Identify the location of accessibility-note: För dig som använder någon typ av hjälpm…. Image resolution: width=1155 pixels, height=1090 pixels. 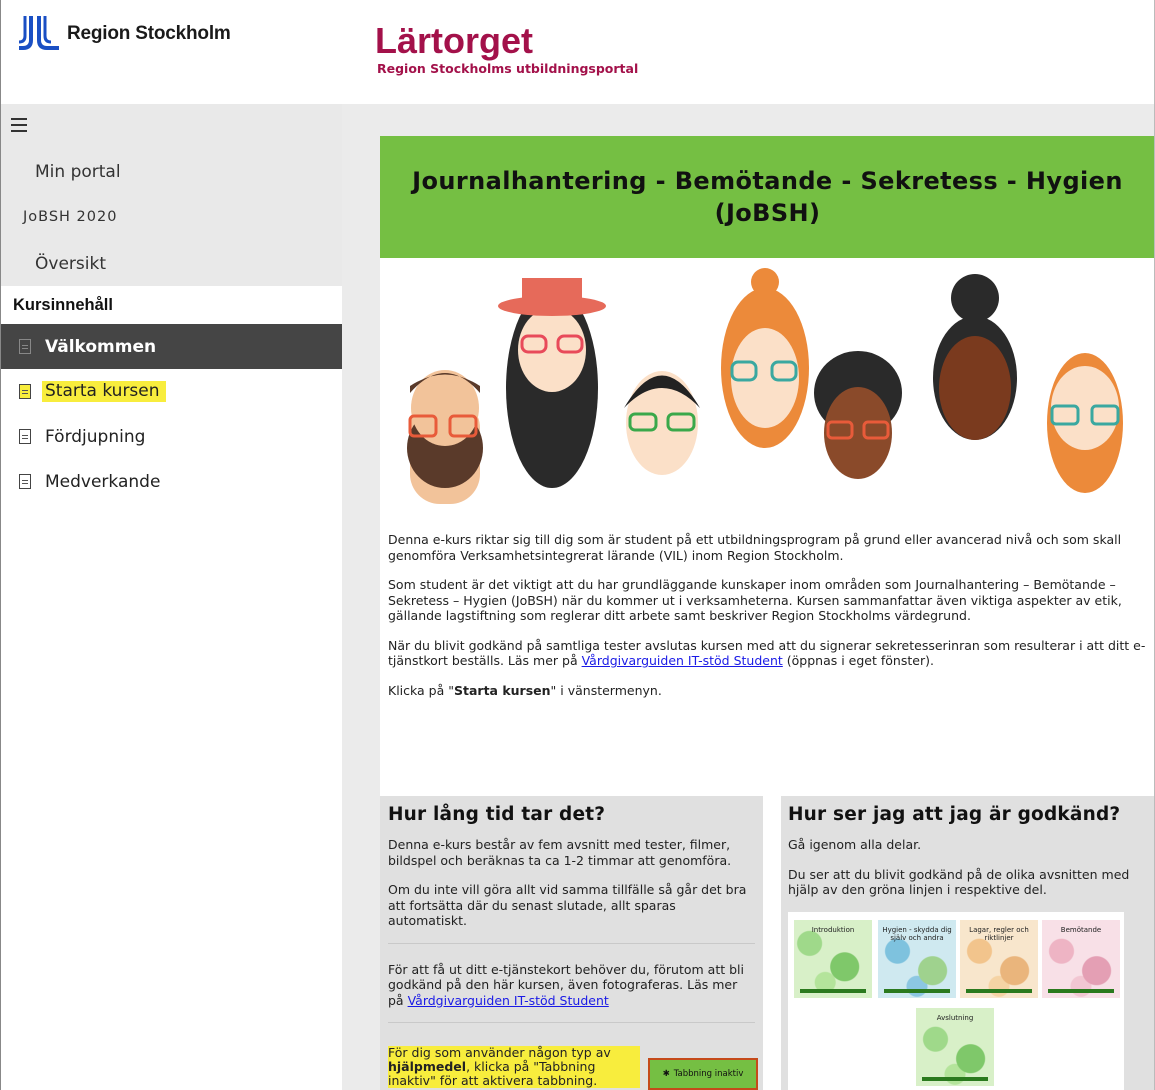
(514, 1067).